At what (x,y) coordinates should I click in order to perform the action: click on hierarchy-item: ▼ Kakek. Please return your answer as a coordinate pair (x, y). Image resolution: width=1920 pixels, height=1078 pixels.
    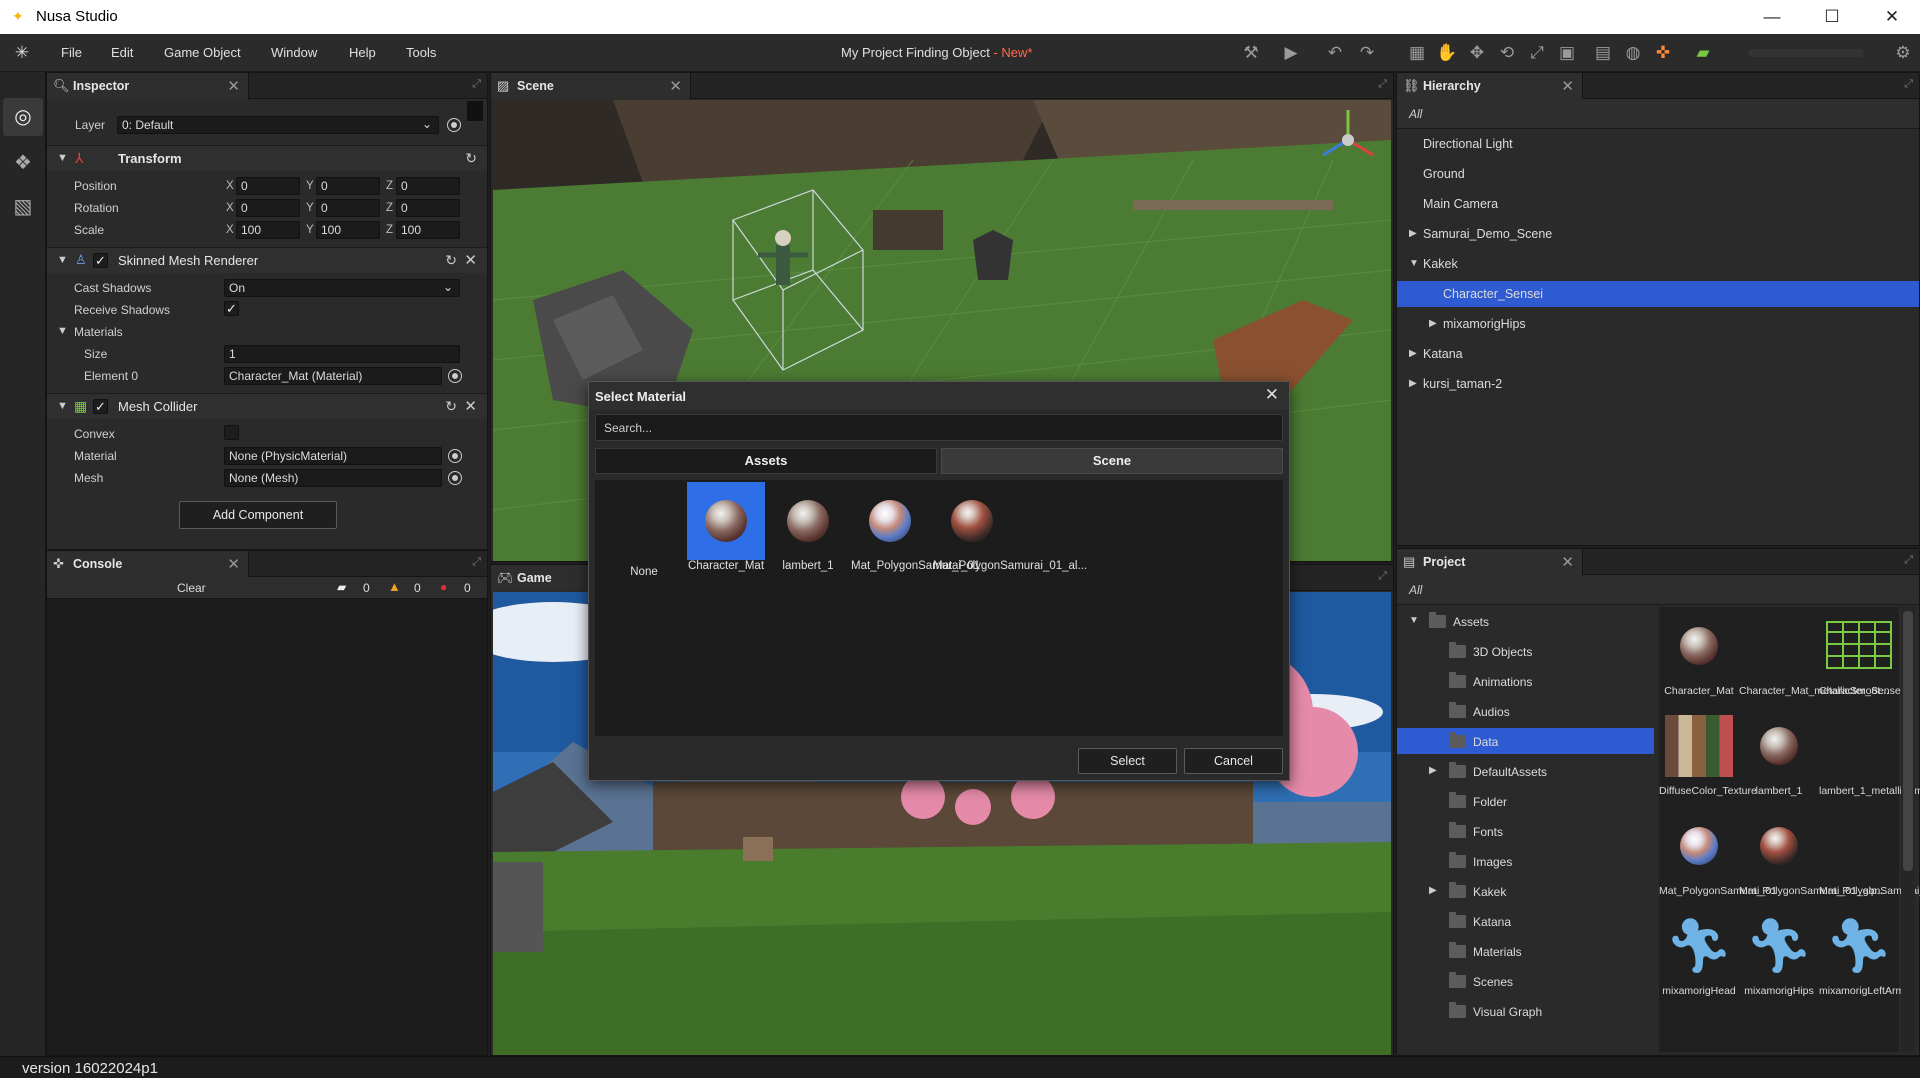
    Looking at the image, I should click on (1658, 264).